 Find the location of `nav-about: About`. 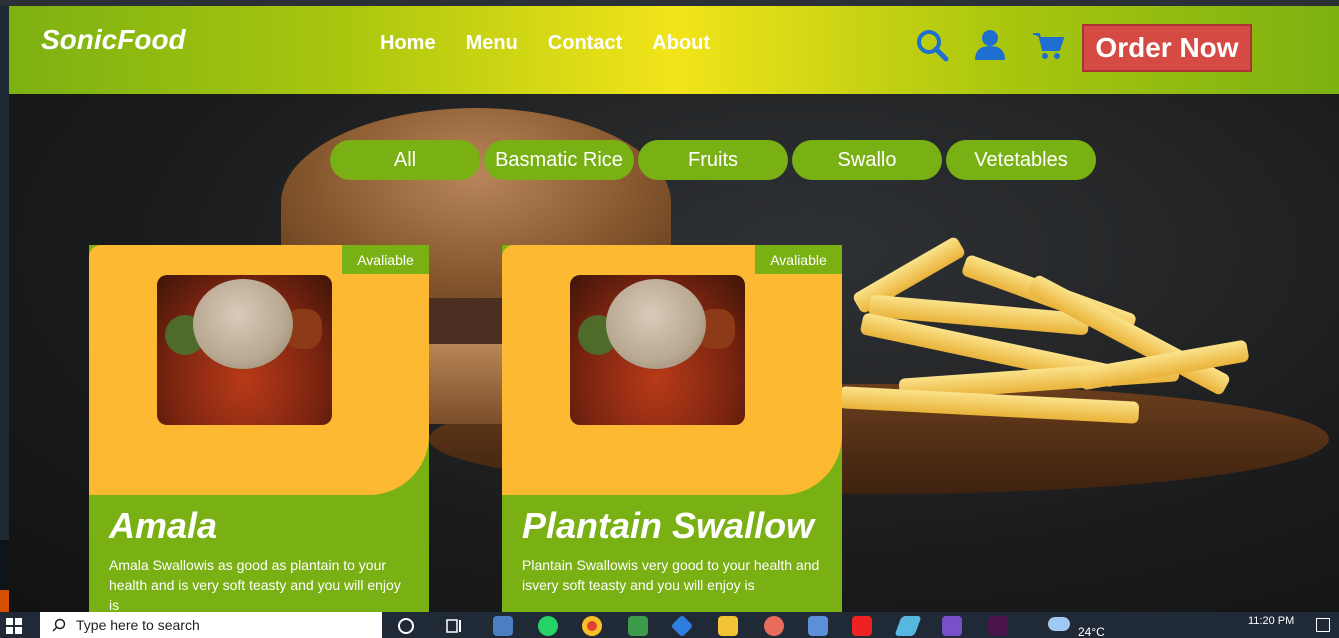

nav-about: About is located at coordinates (681, 43).